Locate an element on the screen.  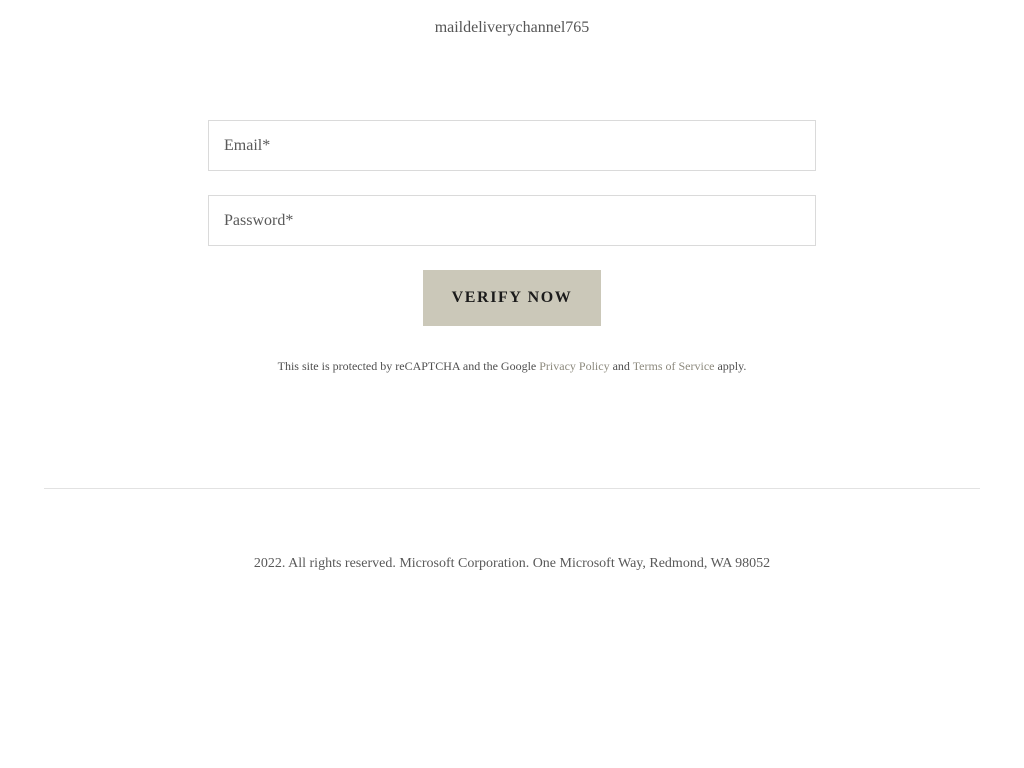
email-field is located at coordinates (512, 145).